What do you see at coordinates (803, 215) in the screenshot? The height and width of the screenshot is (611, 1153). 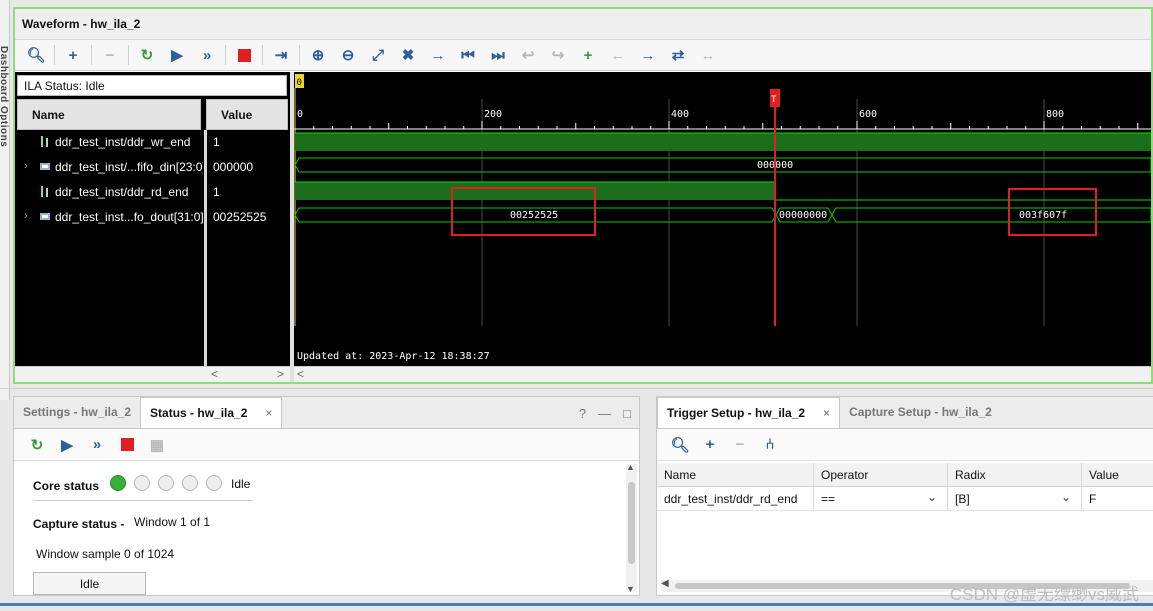 I see `bus-value: 00000000` at bounding box center [803, 215].